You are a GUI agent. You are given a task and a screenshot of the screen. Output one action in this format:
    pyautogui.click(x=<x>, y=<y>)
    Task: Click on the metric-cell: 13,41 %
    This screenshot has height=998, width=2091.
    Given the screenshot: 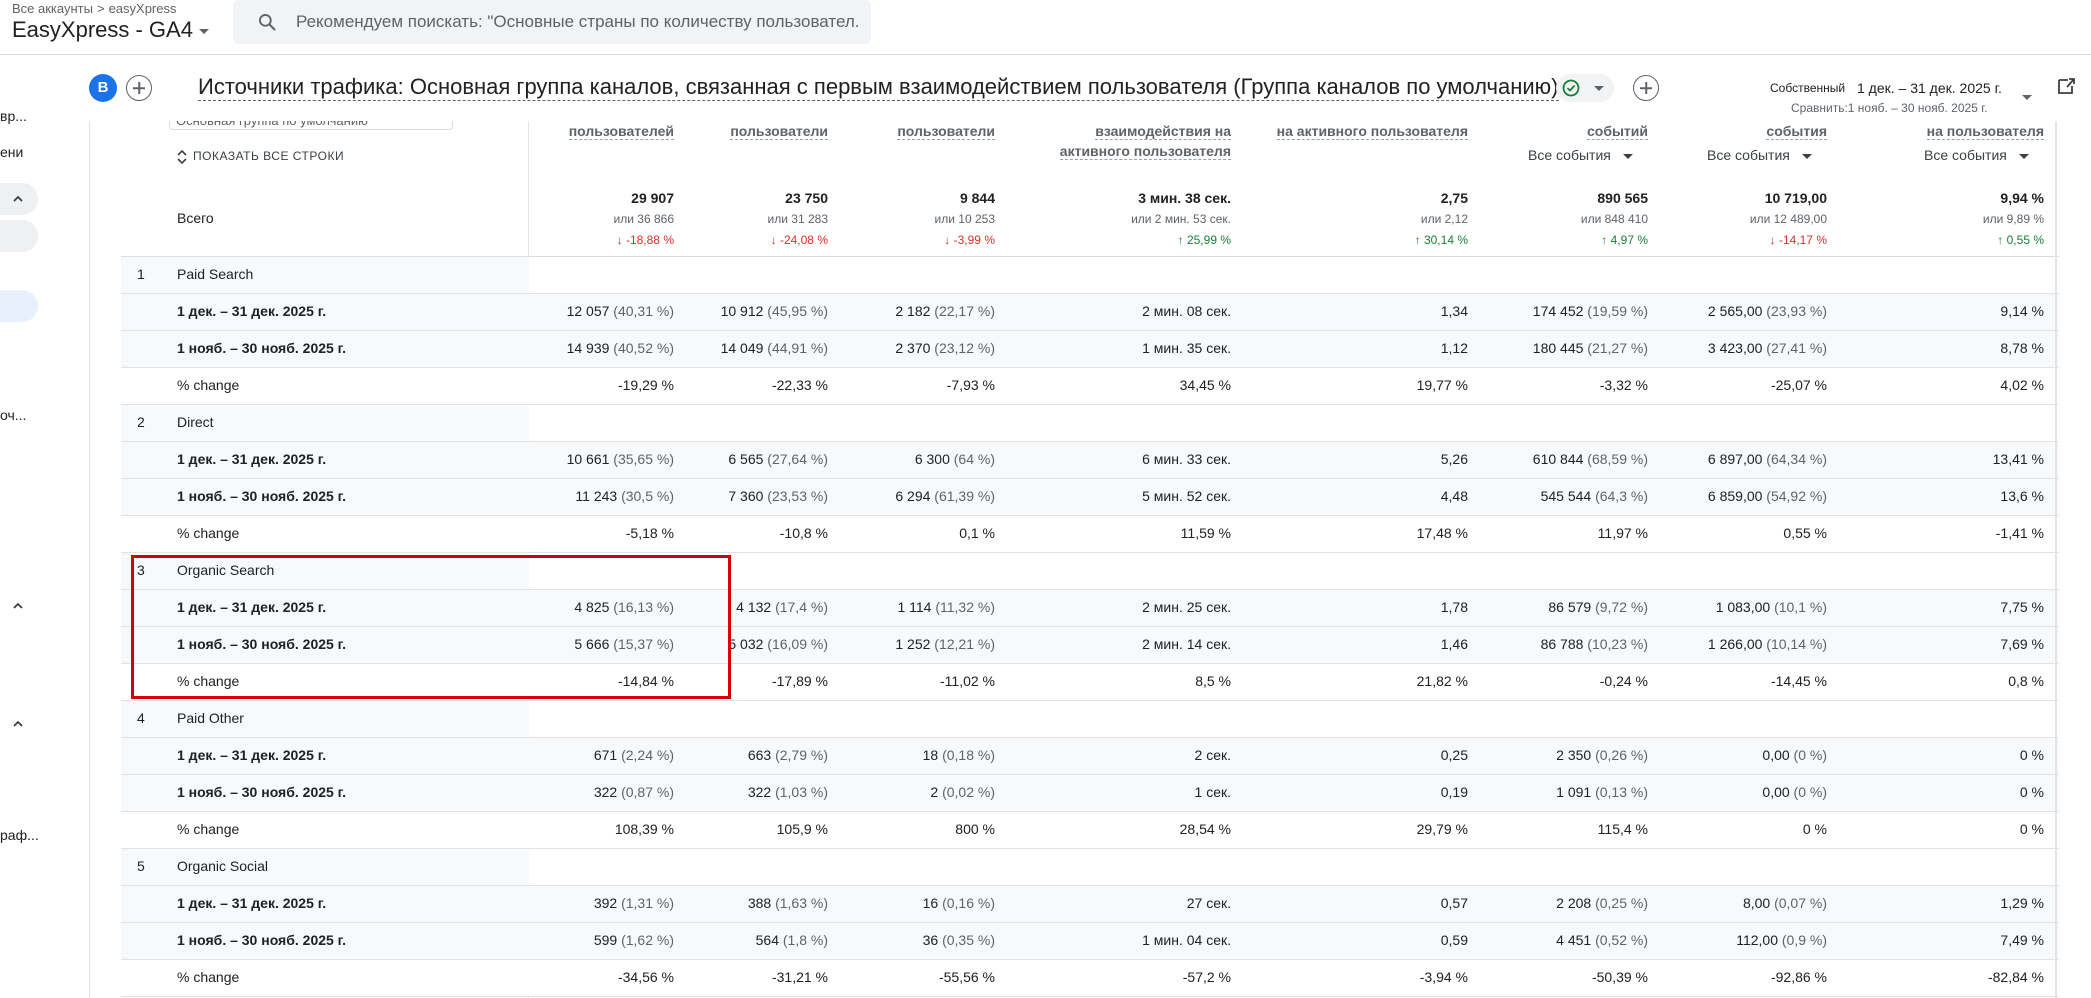 What is the action you would take?
    pyautogui.click(x=1934, y=459)
    